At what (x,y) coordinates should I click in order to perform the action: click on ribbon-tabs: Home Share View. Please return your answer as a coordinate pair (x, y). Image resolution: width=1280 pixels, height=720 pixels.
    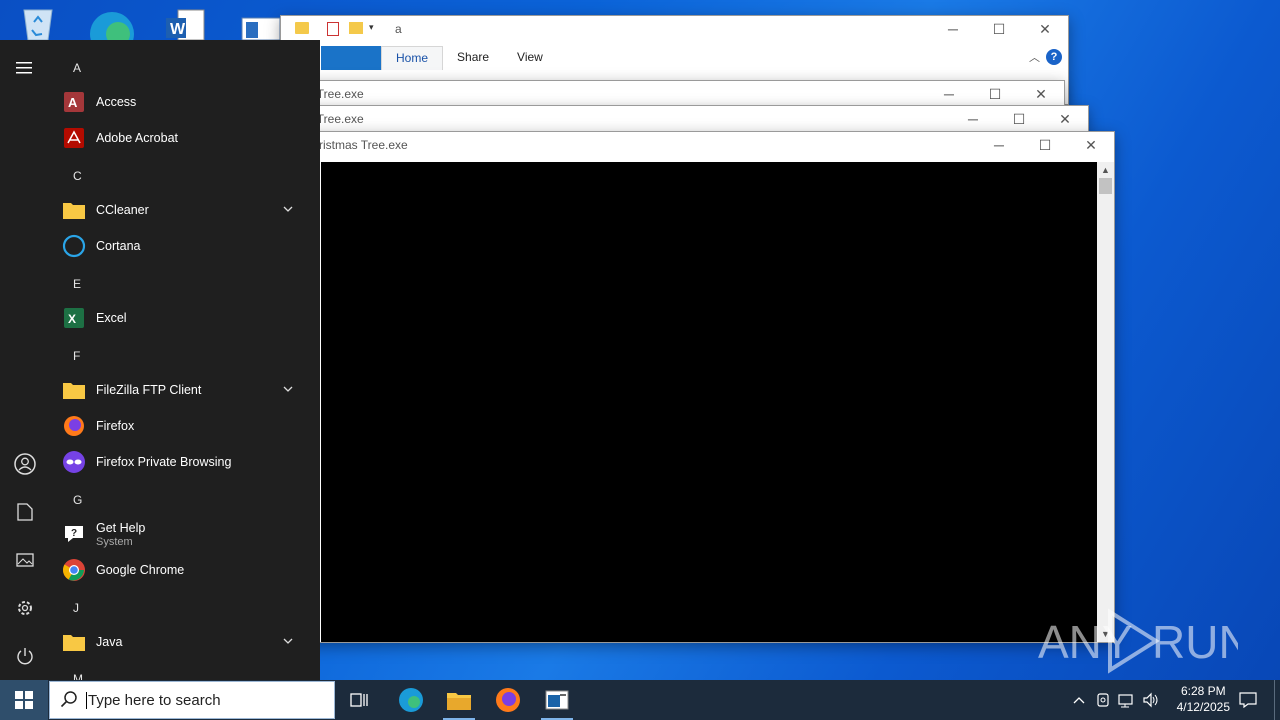
    Looking at the image, I should click on (439, 58).